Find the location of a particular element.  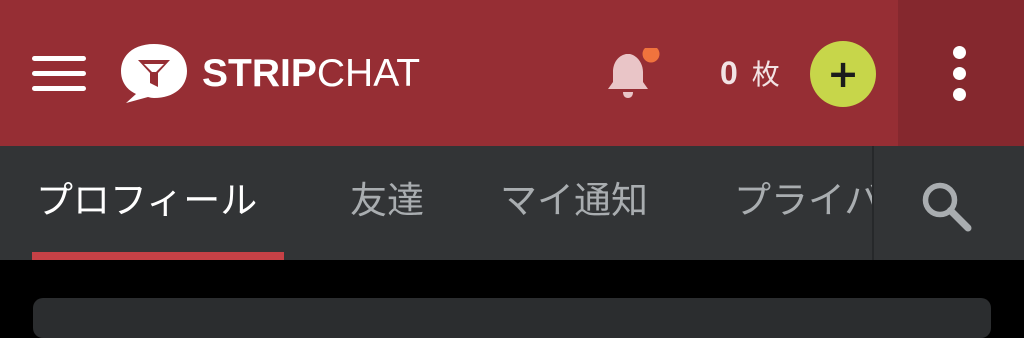

more-options-button is located at coordinates (961, 73).